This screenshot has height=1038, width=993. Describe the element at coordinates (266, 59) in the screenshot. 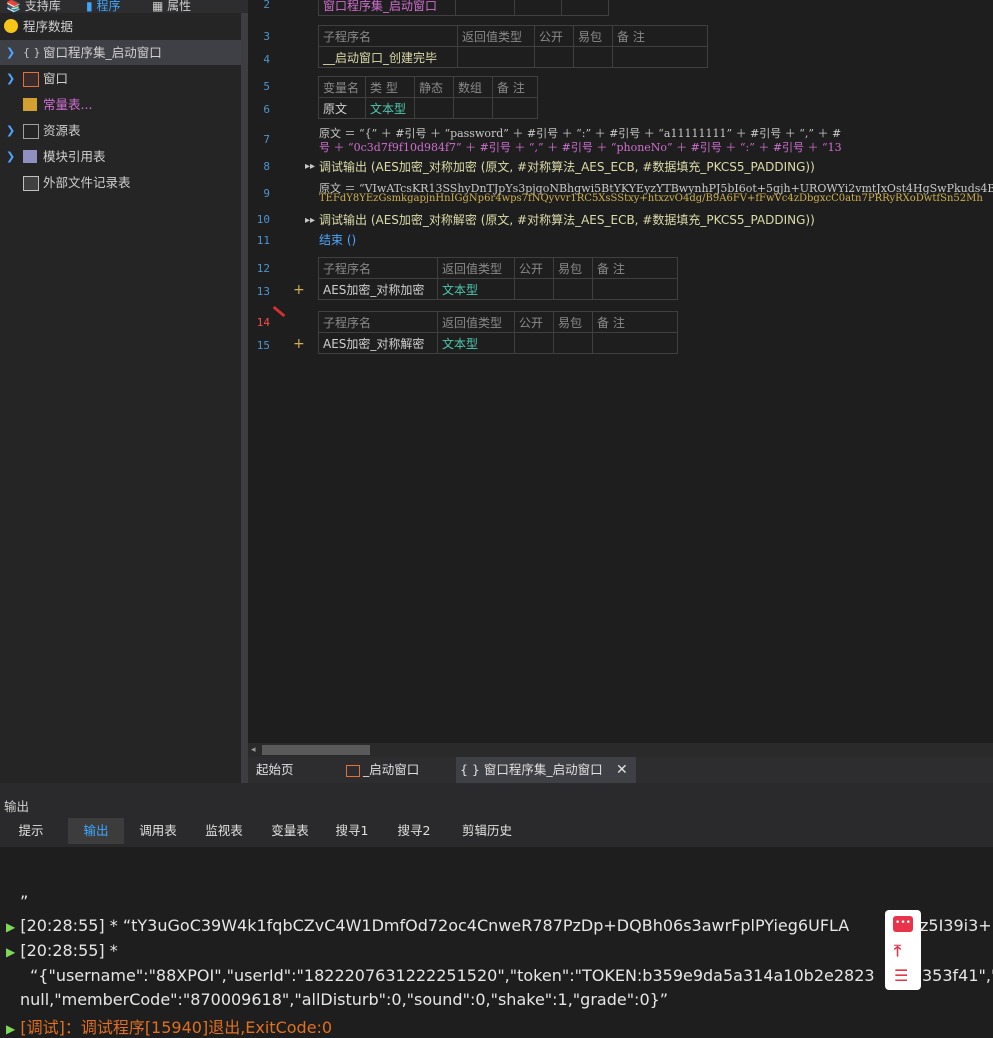

I see `line-number: 4` at that location.